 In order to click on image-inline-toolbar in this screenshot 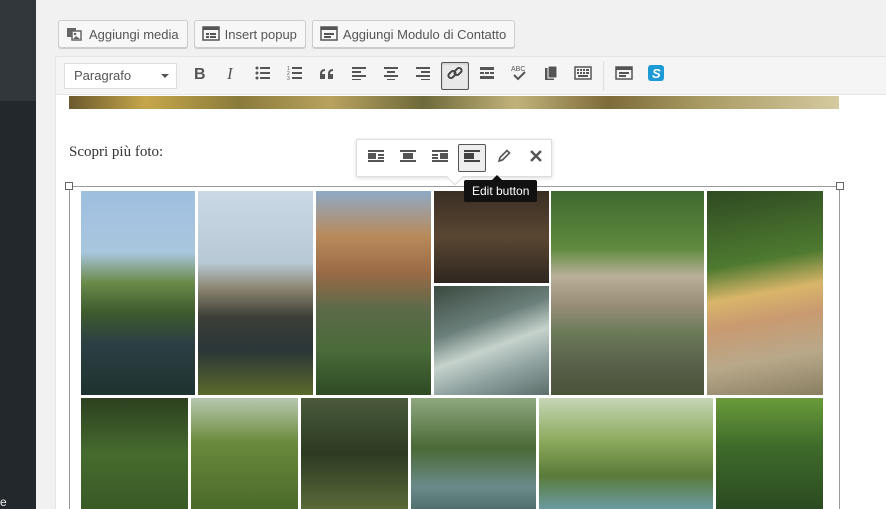, I will do `click(454, 162)`.